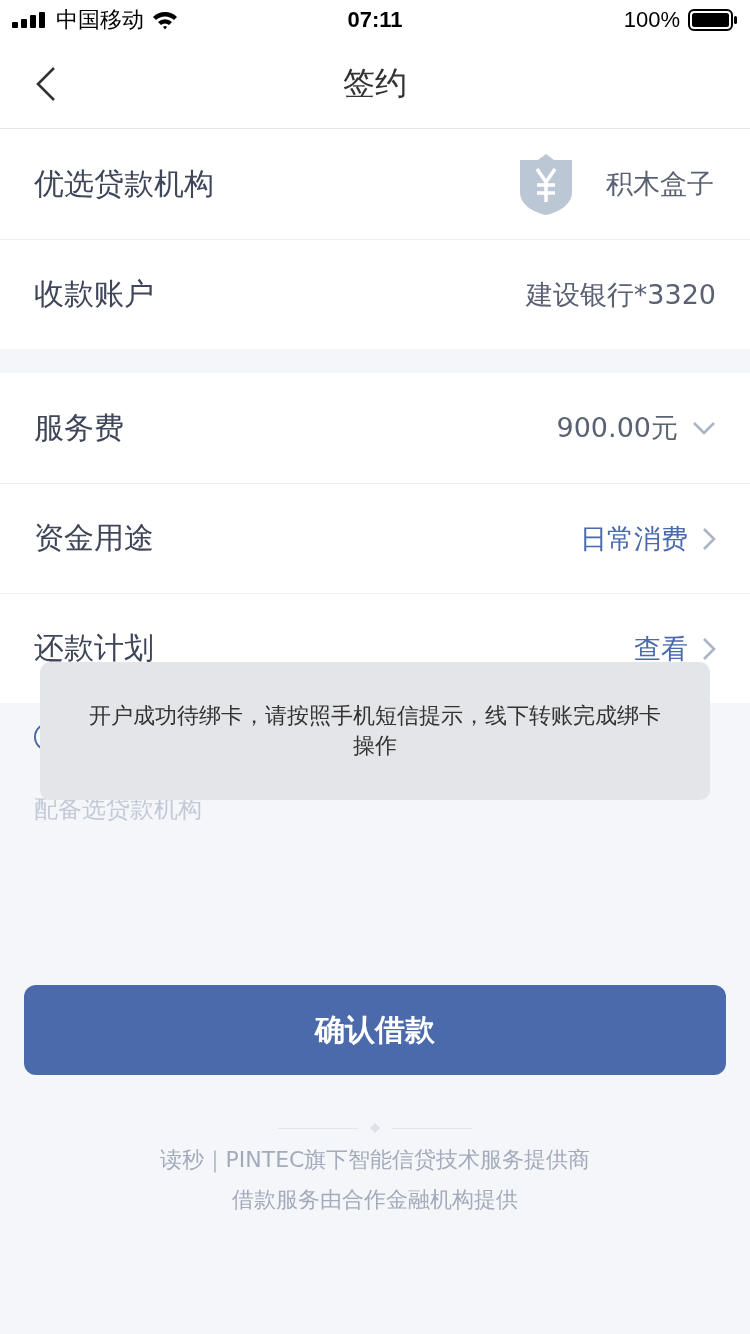 This screenshot has height=1334, width=750. I want to click on carrier-name: 中国移动, so click(100, 20).